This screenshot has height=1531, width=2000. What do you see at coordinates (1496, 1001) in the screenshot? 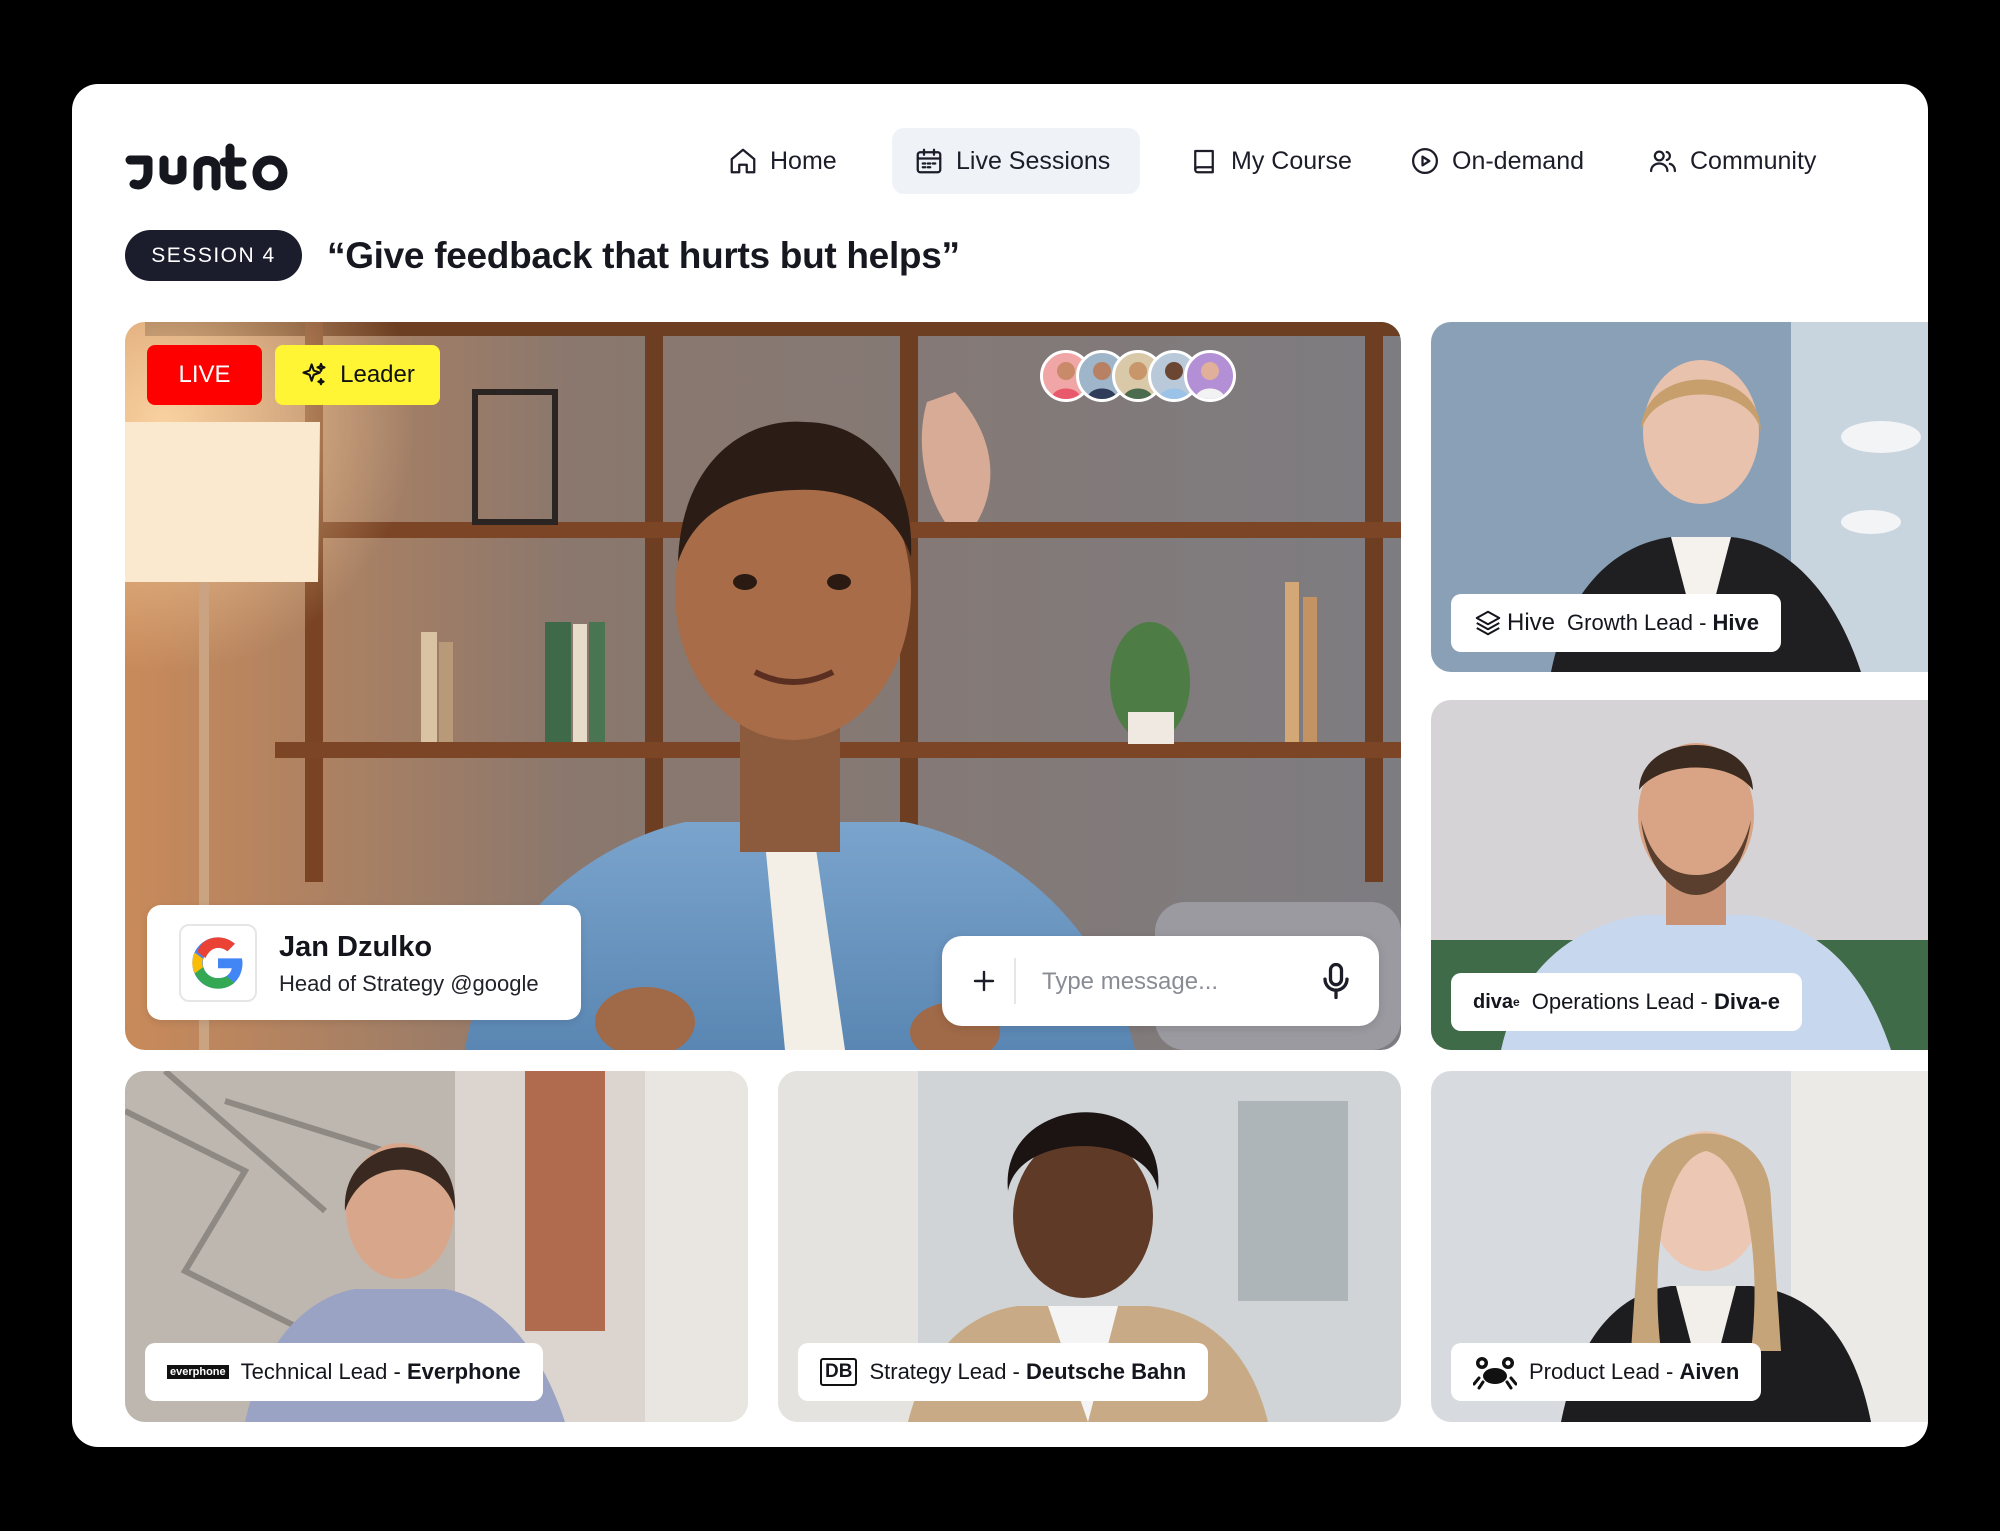
I see `diva-e-logo: diva e` at bounding box center [1496, 1001].